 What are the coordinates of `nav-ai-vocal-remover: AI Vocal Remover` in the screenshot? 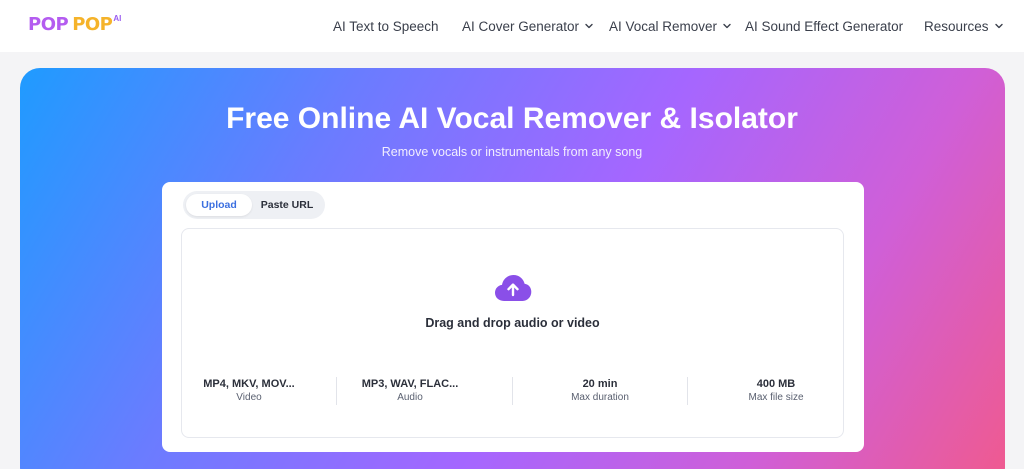 It's located at (671, 26).